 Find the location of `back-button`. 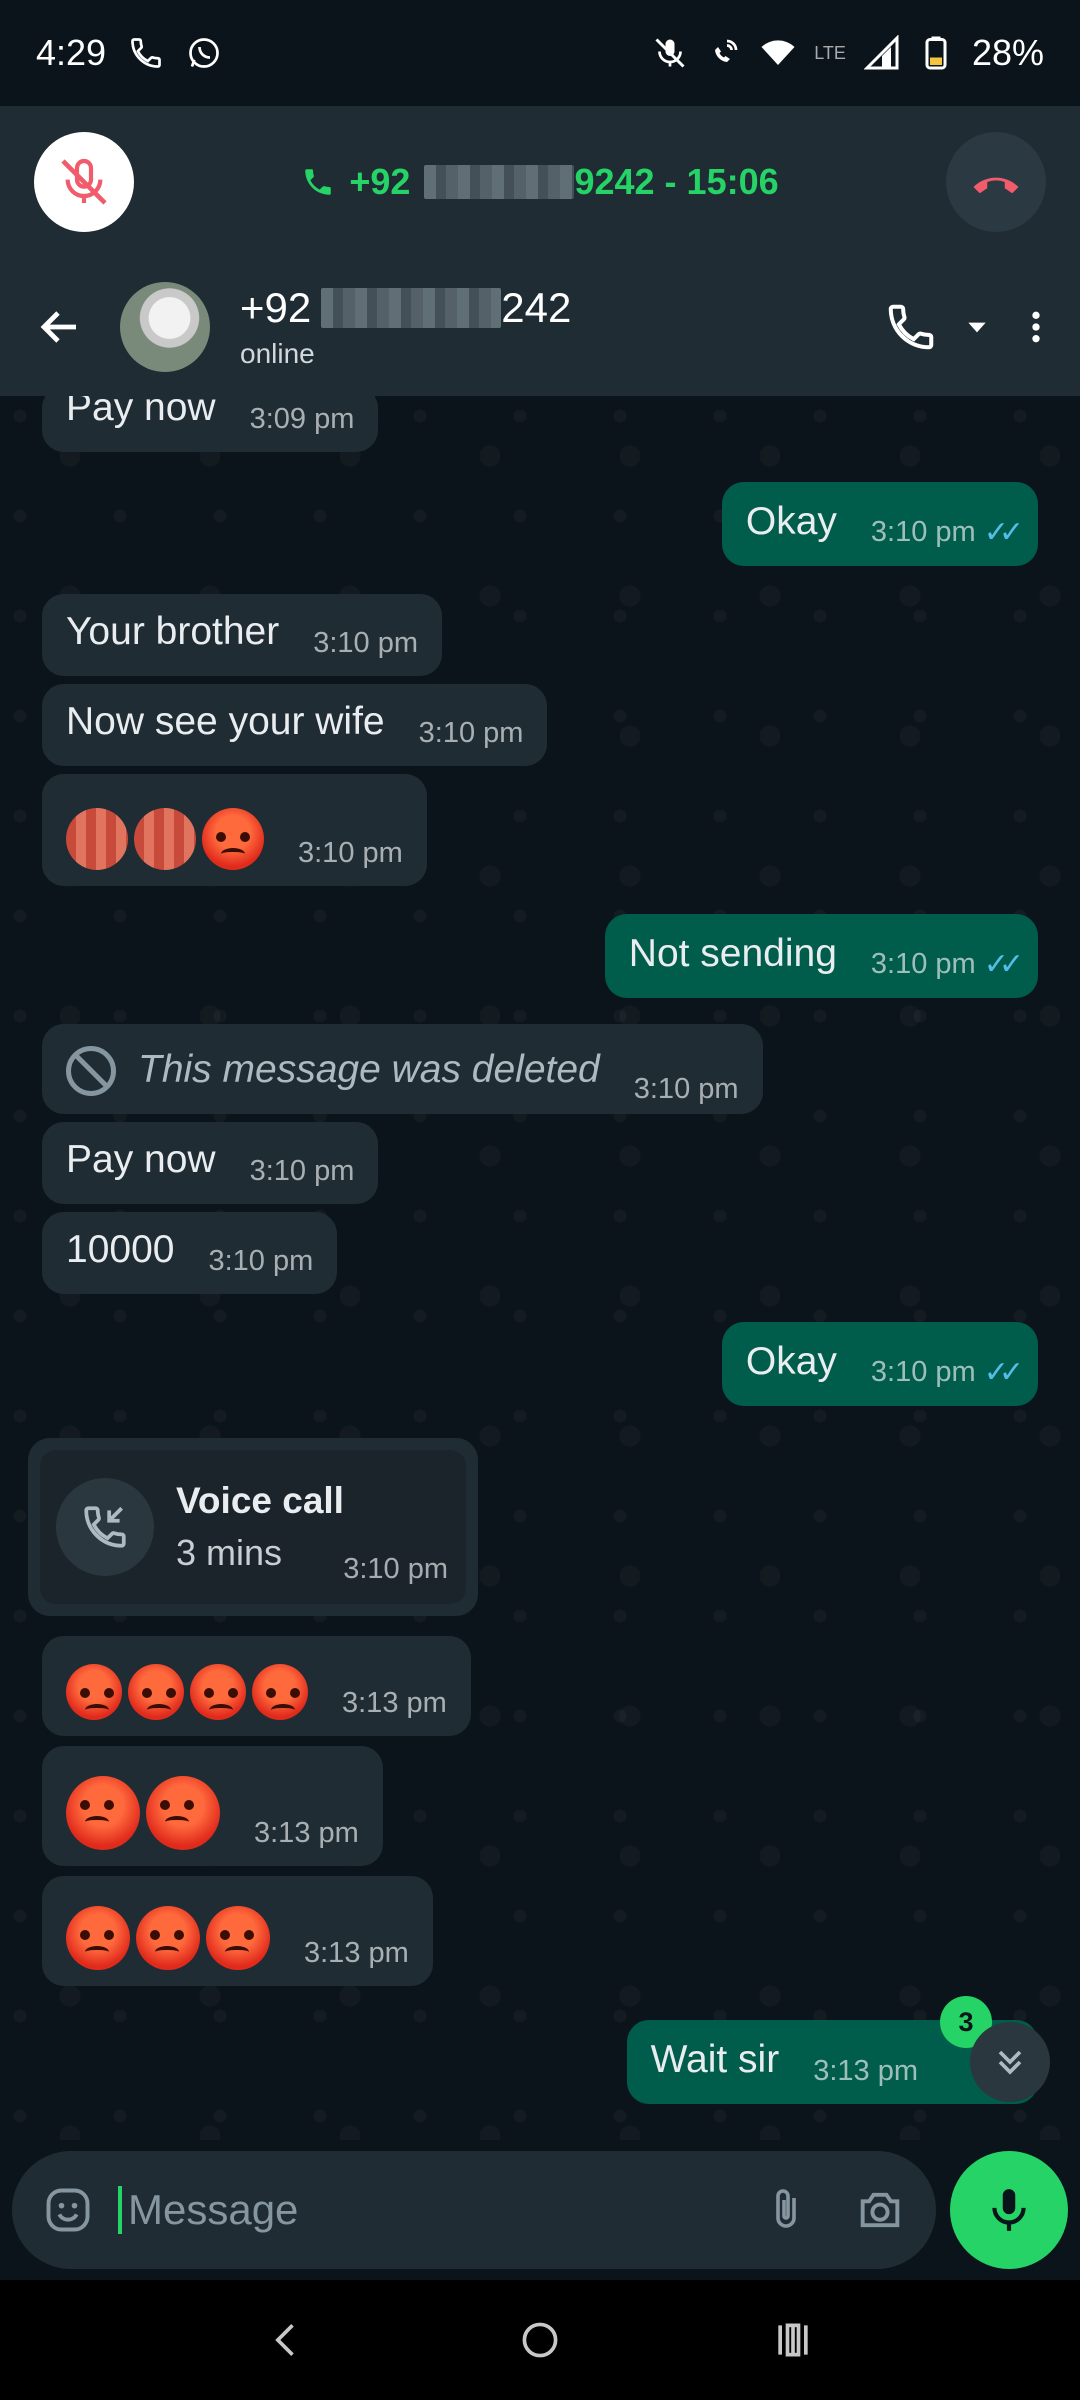

back-button is located at coordinates (60, 327).